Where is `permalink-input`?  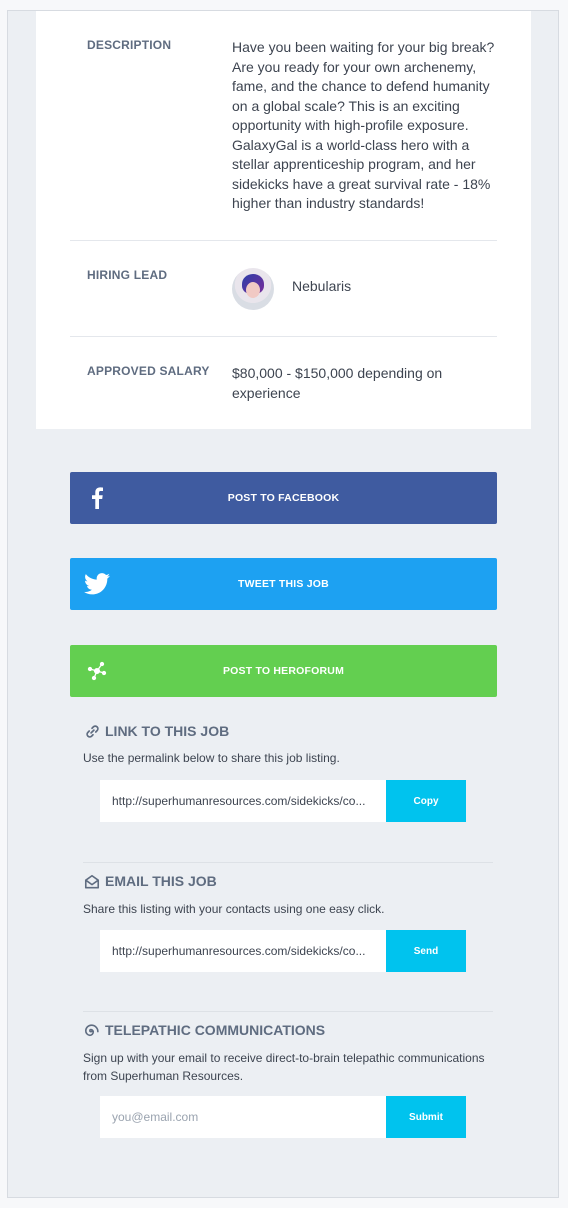 permalink-input is located at coordinates (243, 801).